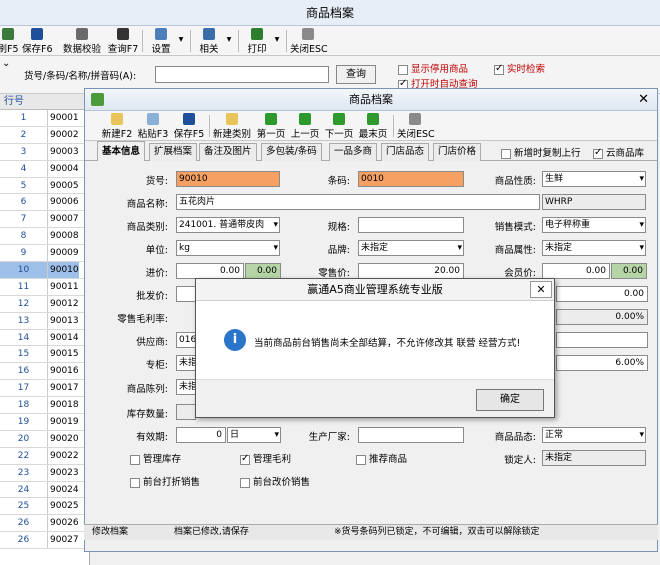 This screenshot has height=565, width=660. Describe the element at coordinates (209, 41) in the screenshot. I see `related-button: 相关` at that location.